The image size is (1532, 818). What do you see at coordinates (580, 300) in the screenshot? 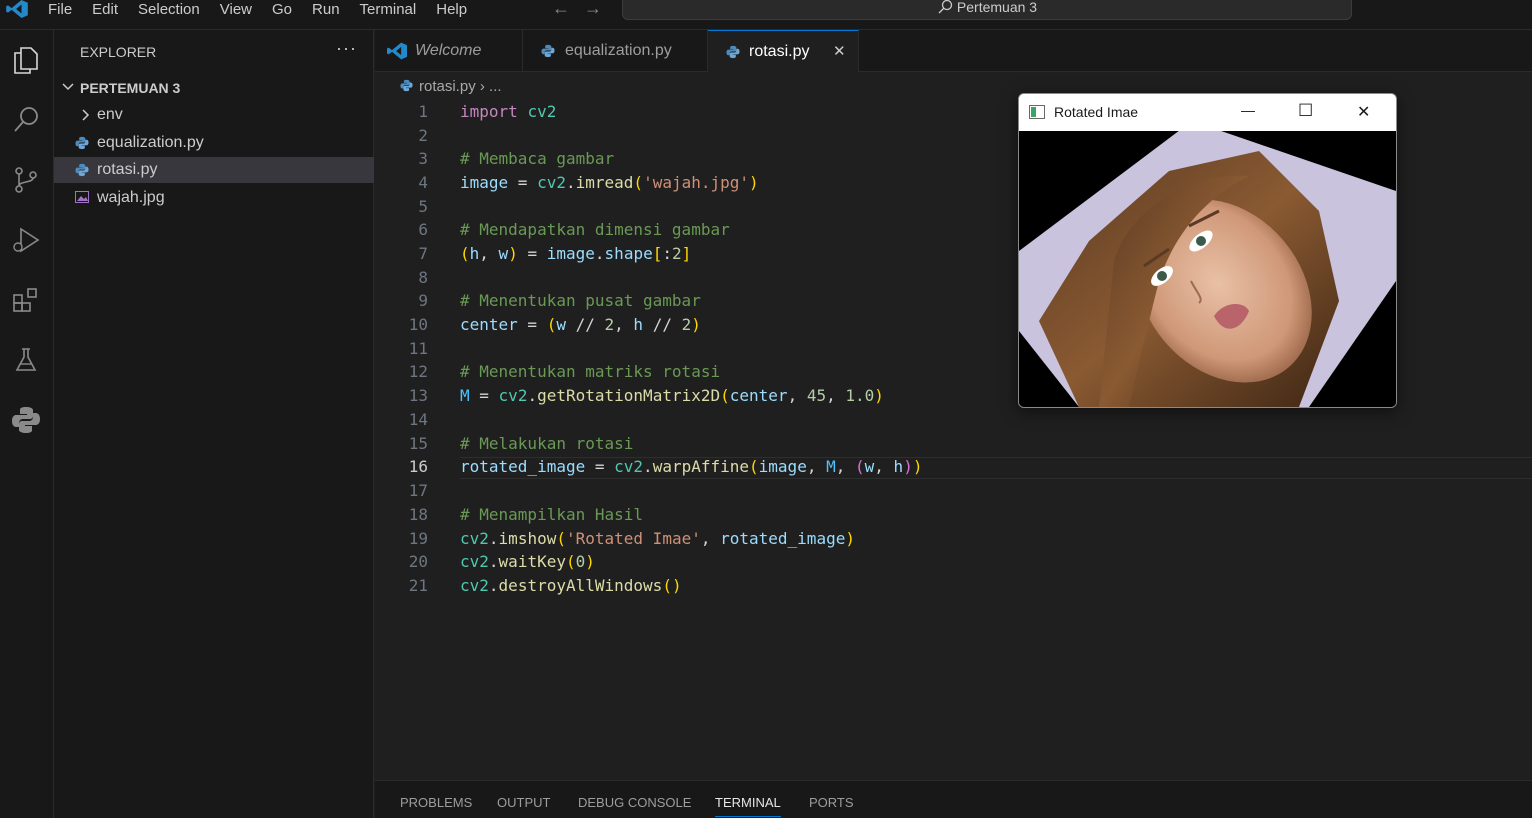
I see `code-line-9: # Menentukan pusat gambar` at bounding box center [580, 300].